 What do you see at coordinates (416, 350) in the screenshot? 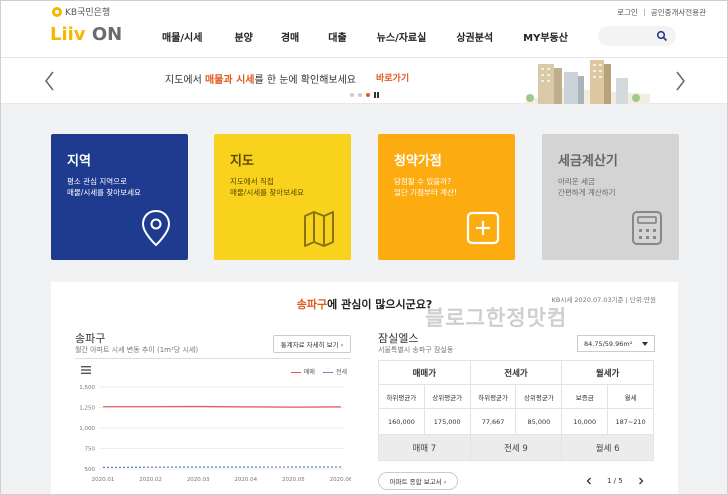
I see `apartment-address: 서울특별시 송파구 잠실동` at bounding box center [416, 350].